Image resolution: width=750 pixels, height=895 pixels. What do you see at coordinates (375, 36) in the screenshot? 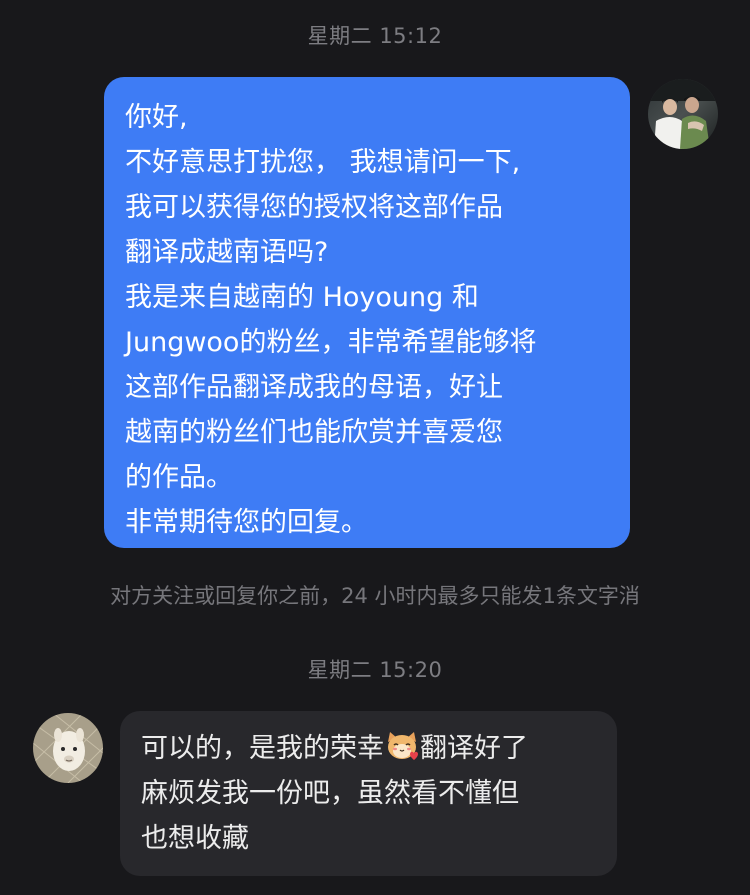
I see `timestamp: 星期二 15:12` at bounding box center [375, 36].